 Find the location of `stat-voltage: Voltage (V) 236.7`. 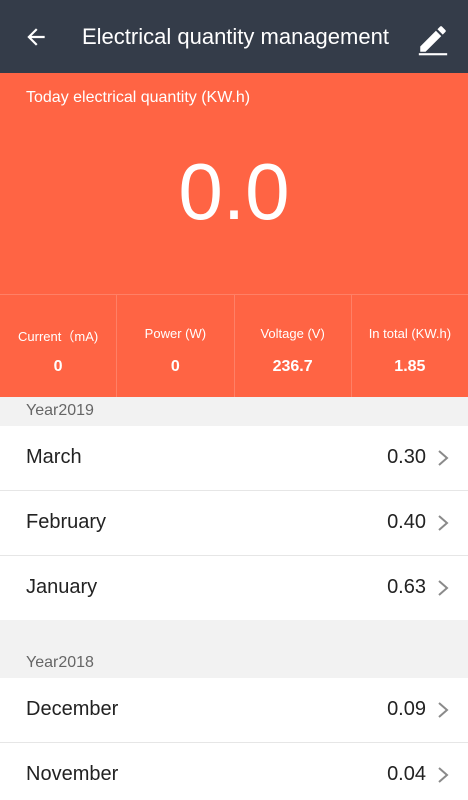

stat-voltage: Voltage (V) 236.7 is located at coordinates (293, 346).